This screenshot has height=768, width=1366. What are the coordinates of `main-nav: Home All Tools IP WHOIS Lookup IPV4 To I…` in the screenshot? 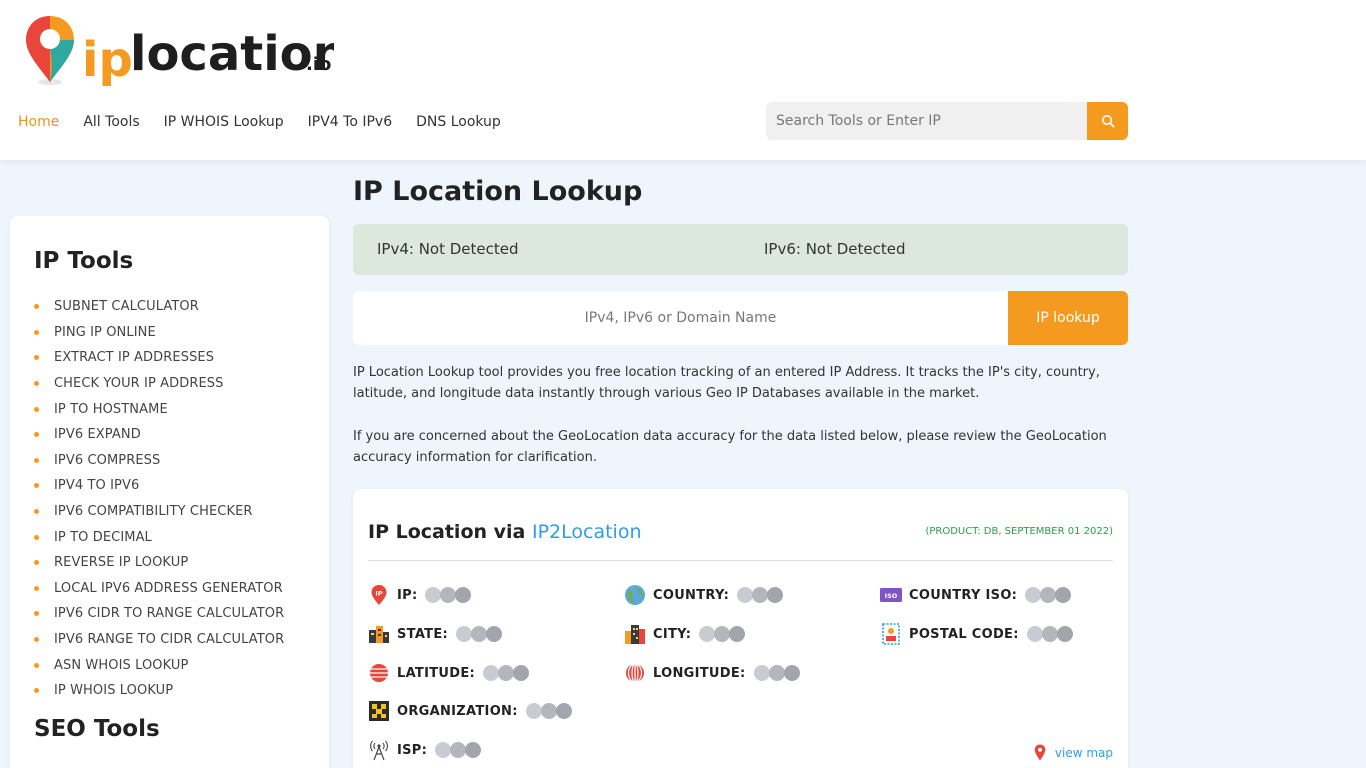 It's located at (271, 122).